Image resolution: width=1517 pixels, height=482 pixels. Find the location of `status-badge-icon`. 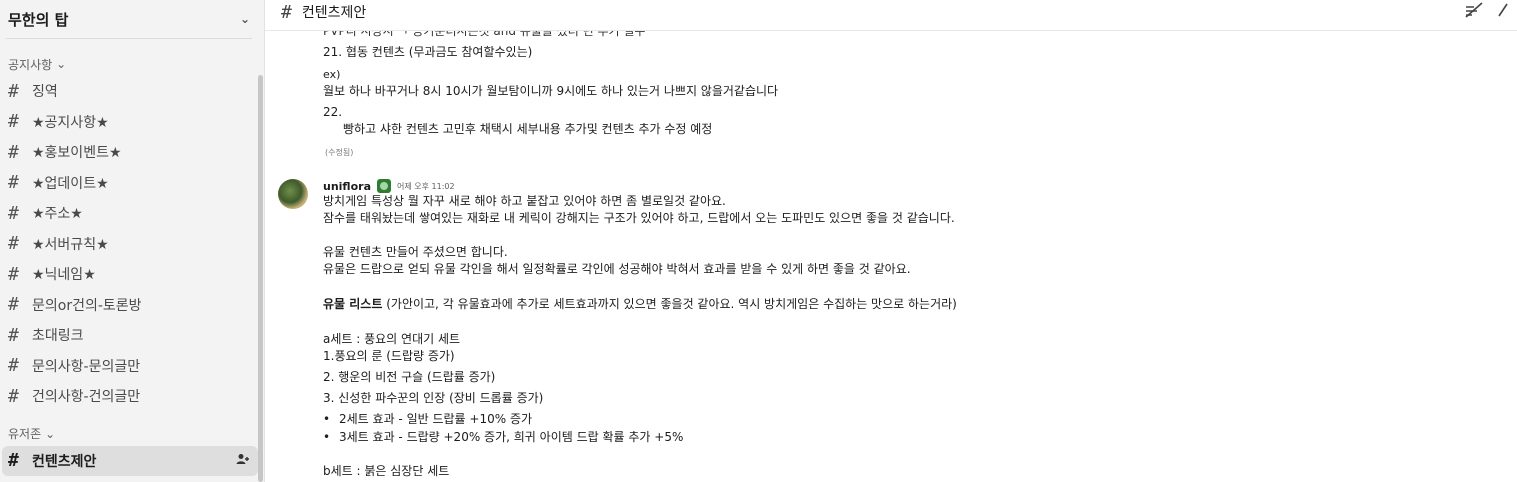

status-badge-icon is located at coordinates (384, 186).